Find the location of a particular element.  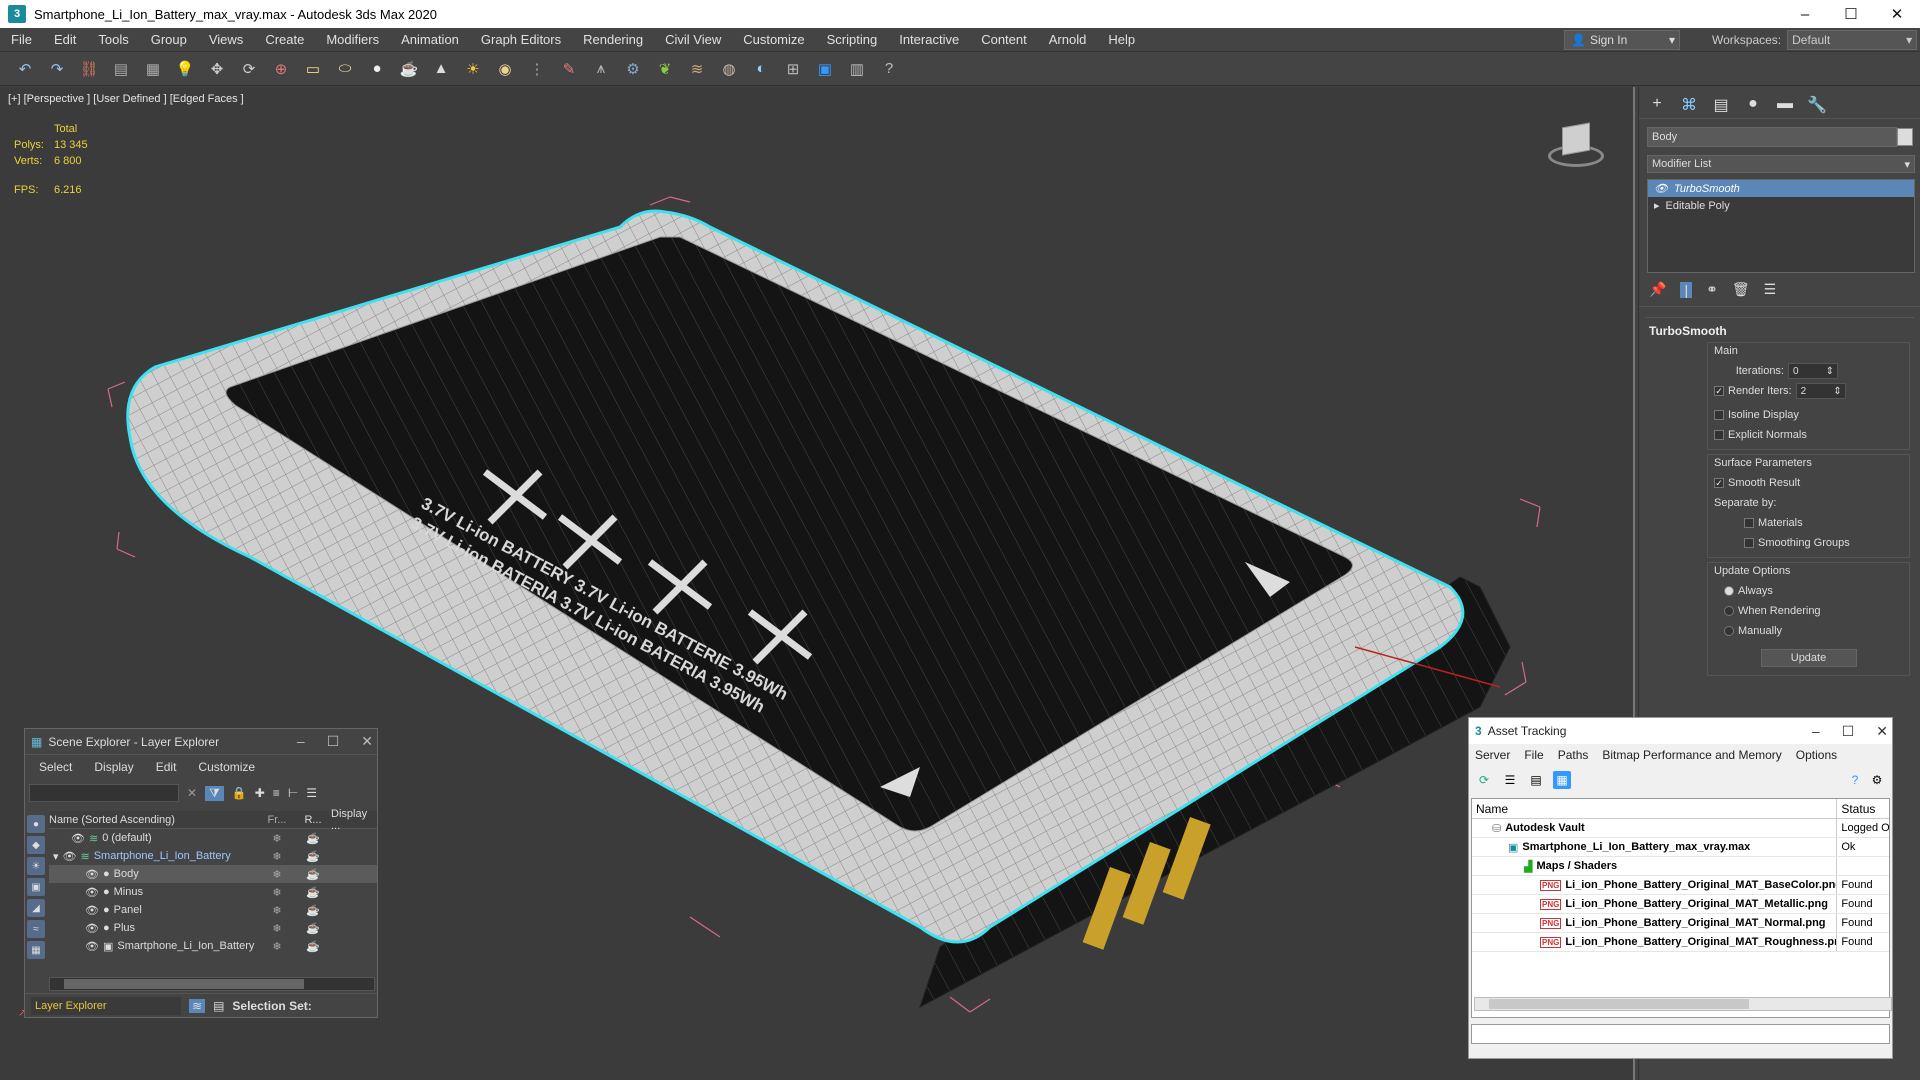

tripod-icon: ⩚ is located at coordinates (601, 69).